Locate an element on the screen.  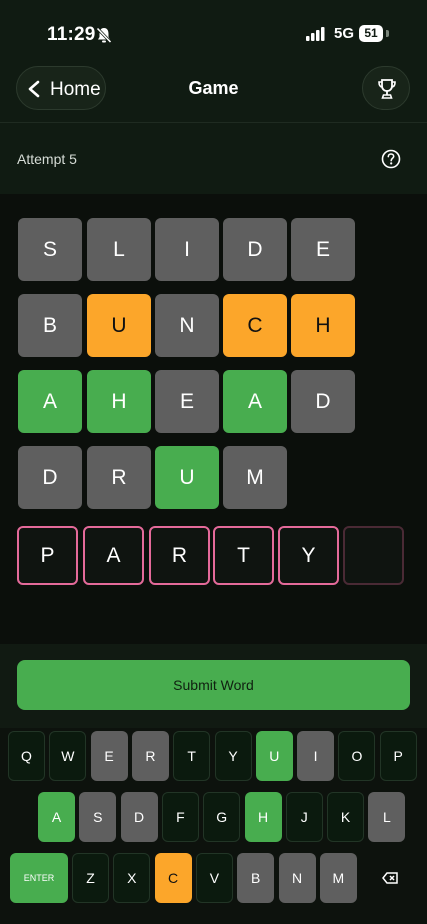
top-nav: Home Game is located at coordinates (213, 93).